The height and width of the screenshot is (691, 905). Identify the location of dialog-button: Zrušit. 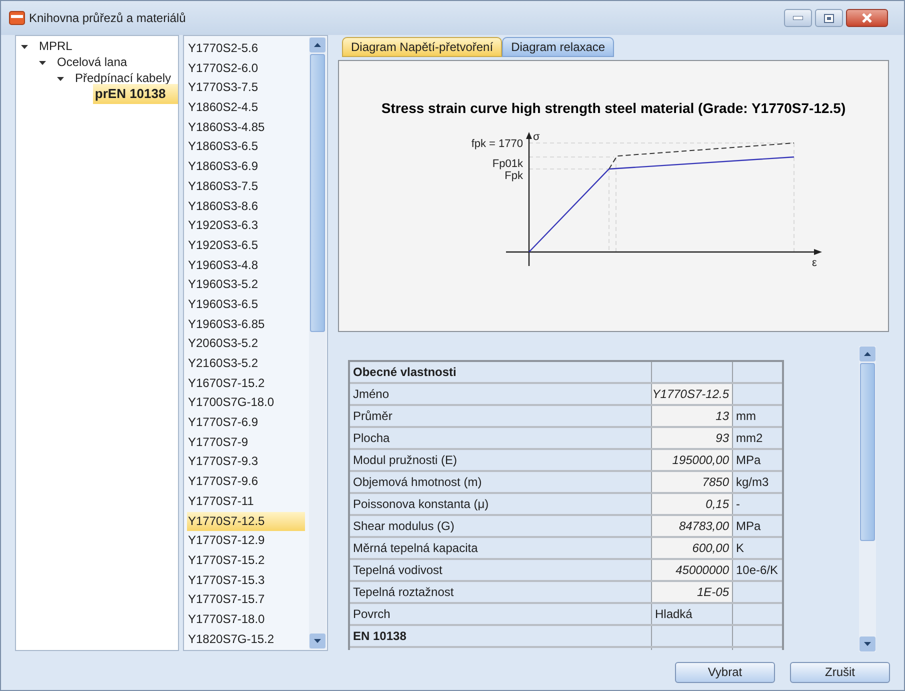
(840, 672).